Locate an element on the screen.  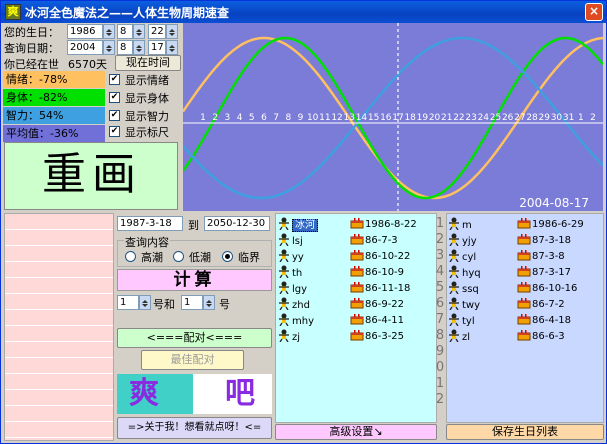
birthday-entry-right: 86-4-18 is located at coordinates (544, 320).